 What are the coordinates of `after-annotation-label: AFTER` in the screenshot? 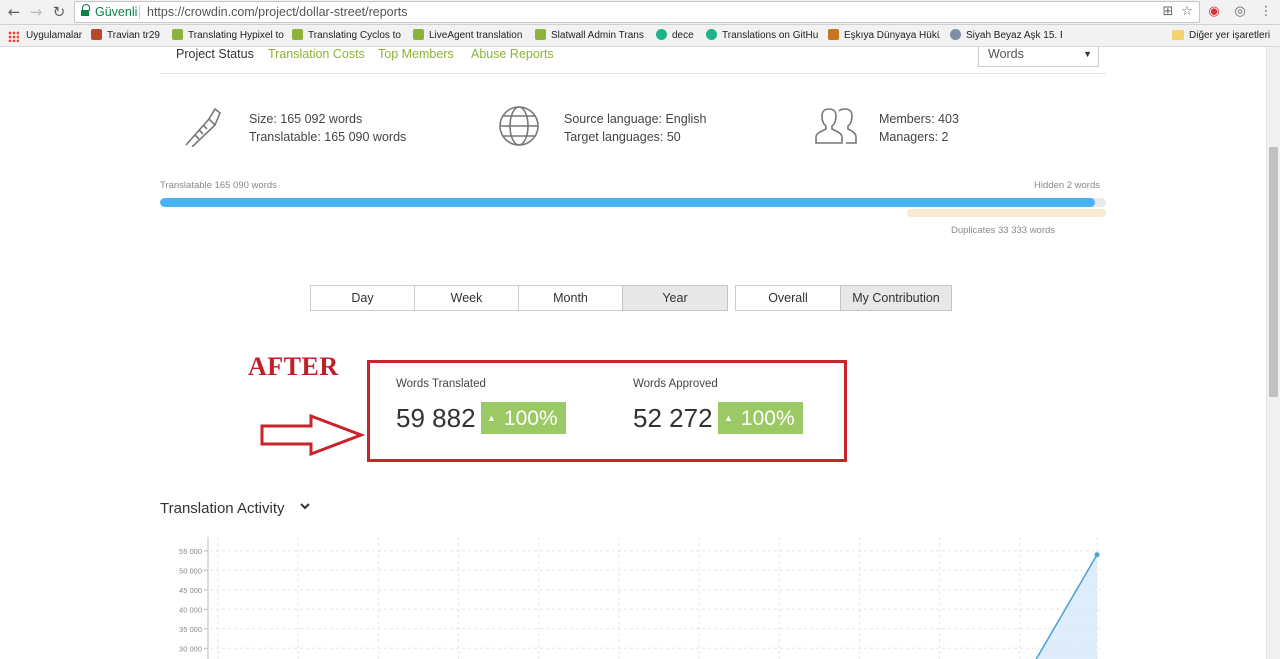 It's located at (293, 366).